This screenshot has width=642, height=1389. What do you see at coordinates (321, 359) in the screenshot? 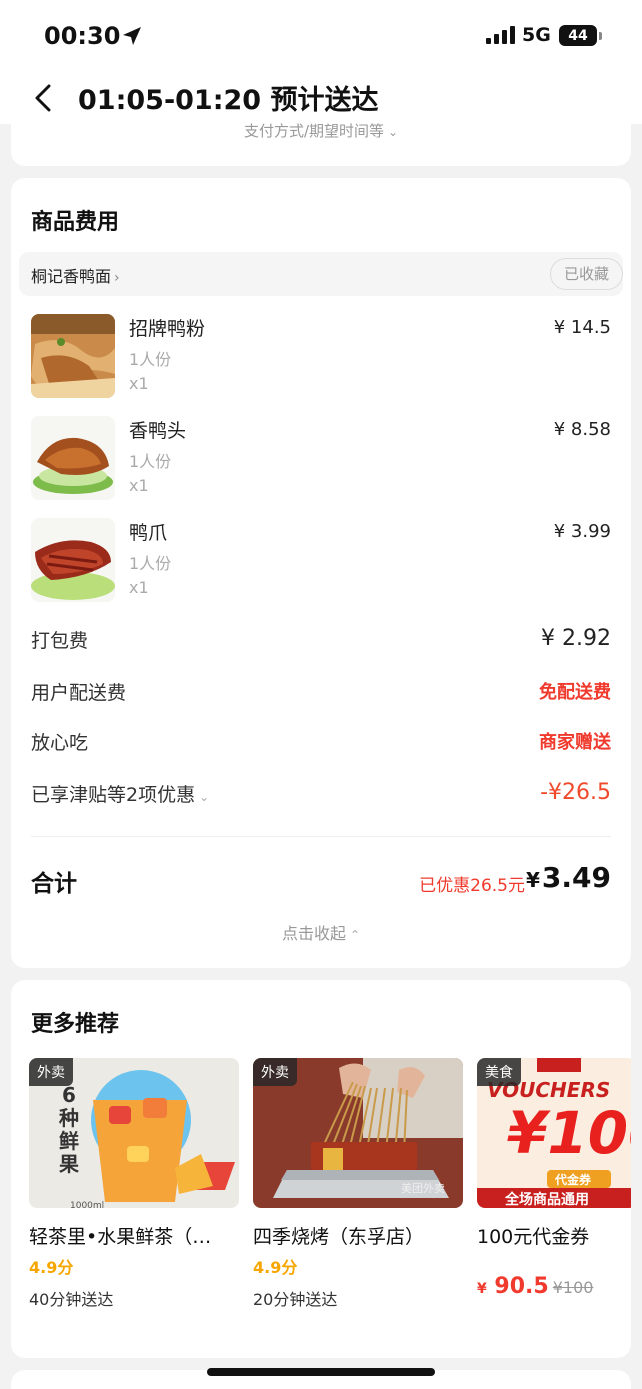
I see `order-item: 招牌鸭粉 1人份 x1 ¥ 14.5` at bounding box center [321, 359].